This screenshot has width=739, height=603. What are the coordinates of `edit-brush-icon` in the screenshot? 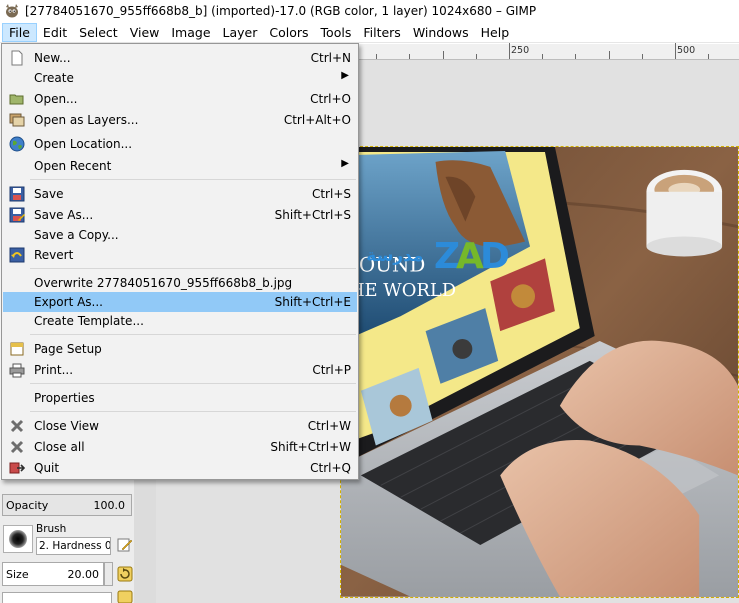 It's located at (125, 545).